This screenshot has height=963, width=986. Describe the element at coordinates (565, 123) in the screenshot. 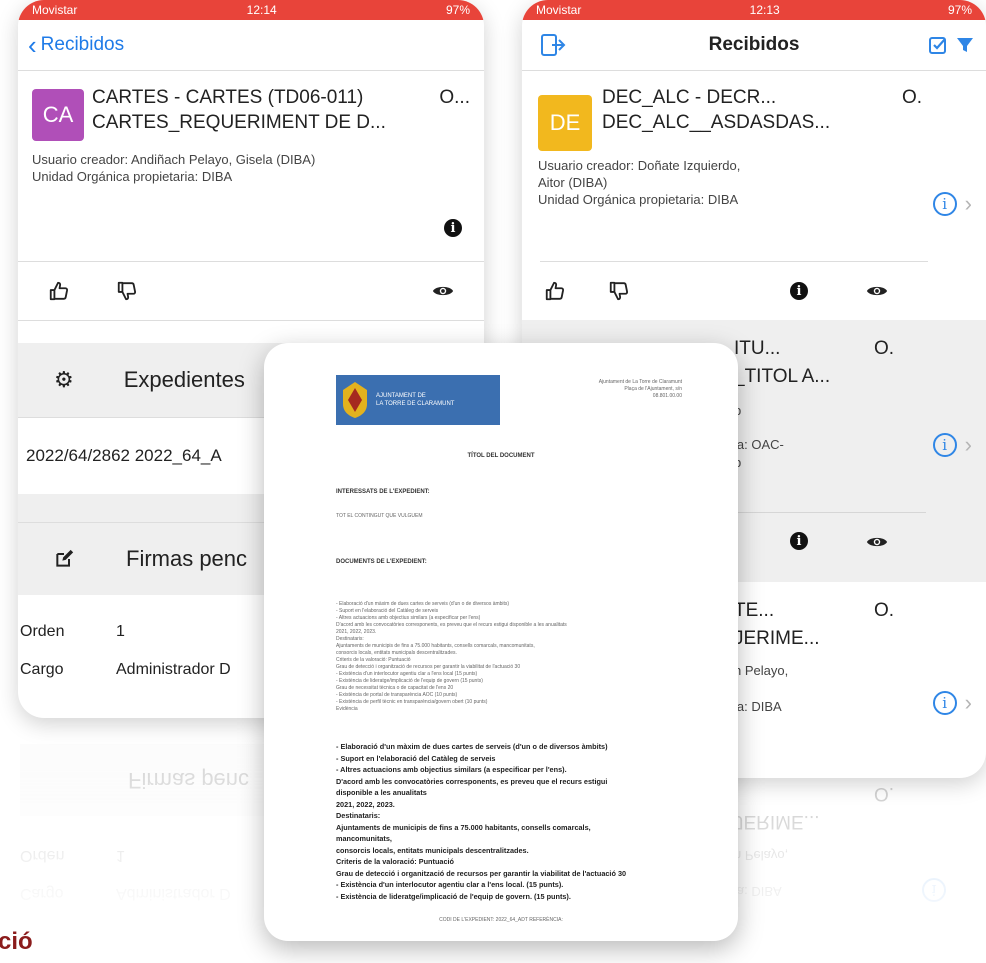

I see `avatar: DE` at that location.